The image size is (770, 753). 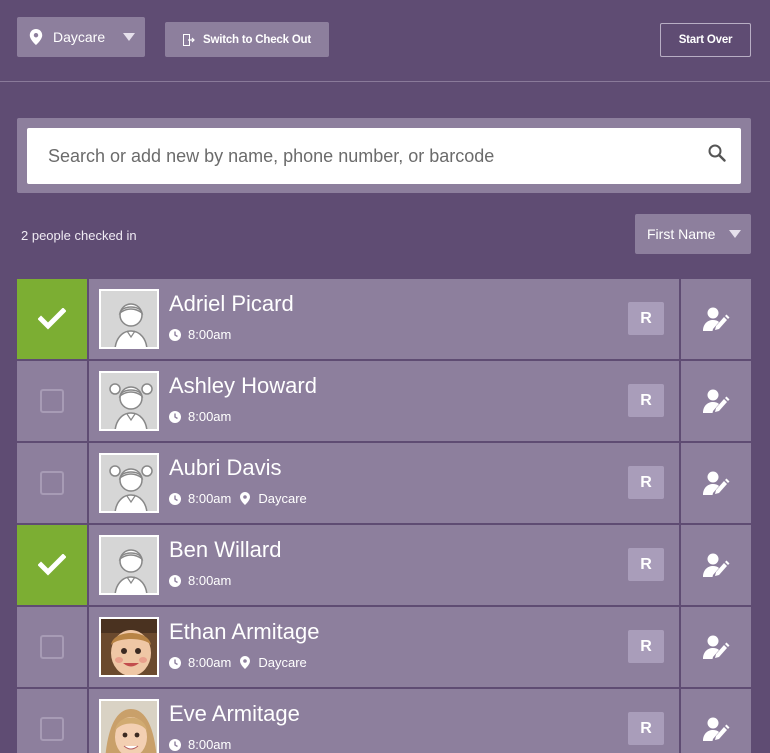 I want to click on location-select: Daycare, so click(x=81, y=37).